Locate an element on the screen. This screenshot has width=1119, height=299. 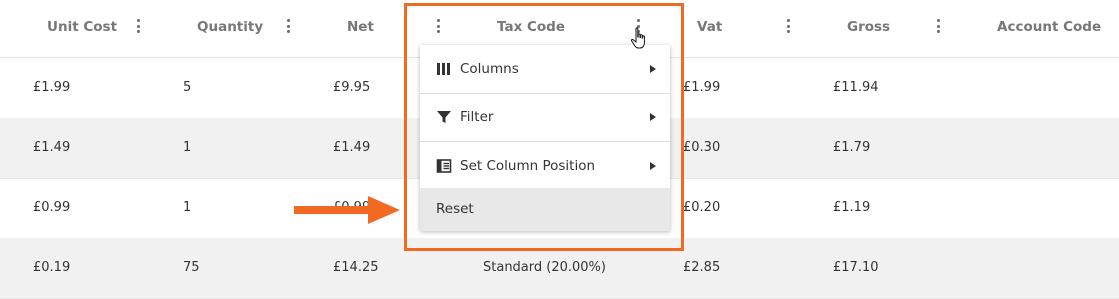
menu-item-reset: Reset is located at coordinates (545, 209).